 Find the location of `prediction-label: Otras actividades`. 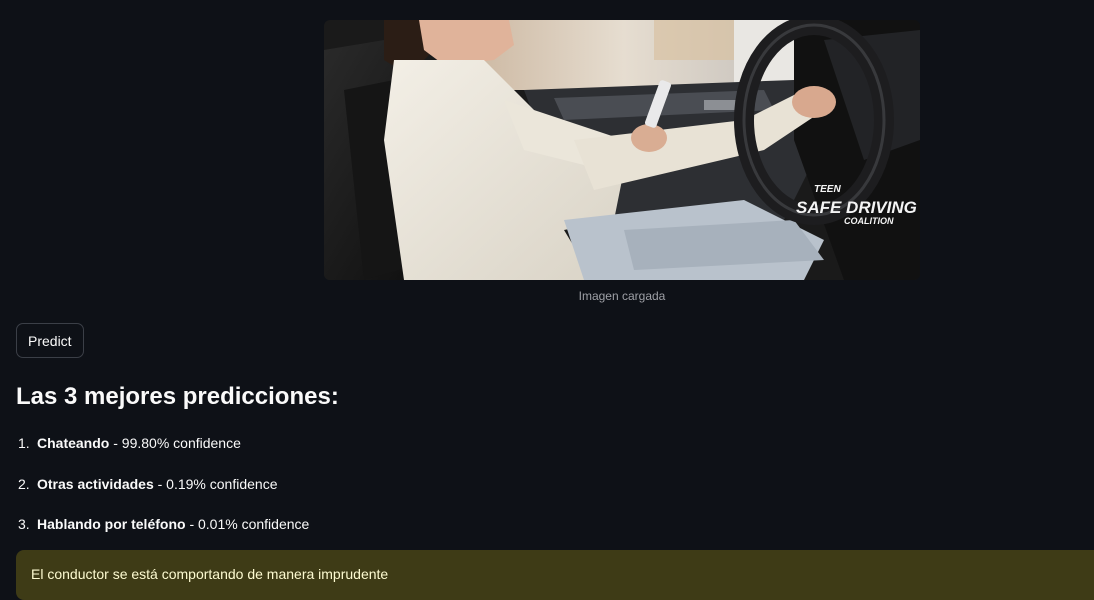

prediction-label: Otras actividades is located at coordinates (95, 483).